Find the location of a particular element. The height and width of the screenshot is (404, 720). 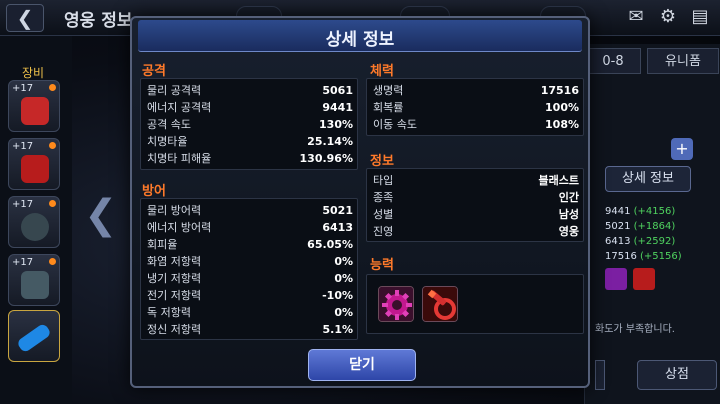

screen-title: 영웅 정보 is located at coordinates (98, 21).